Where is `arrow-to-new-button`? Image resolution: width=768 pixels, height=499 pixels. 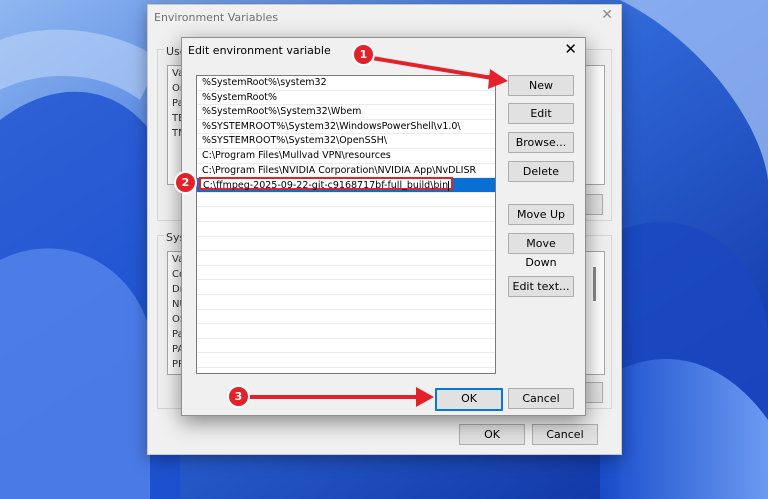
arrow-to-new-button is located at coordinates (435, 68).